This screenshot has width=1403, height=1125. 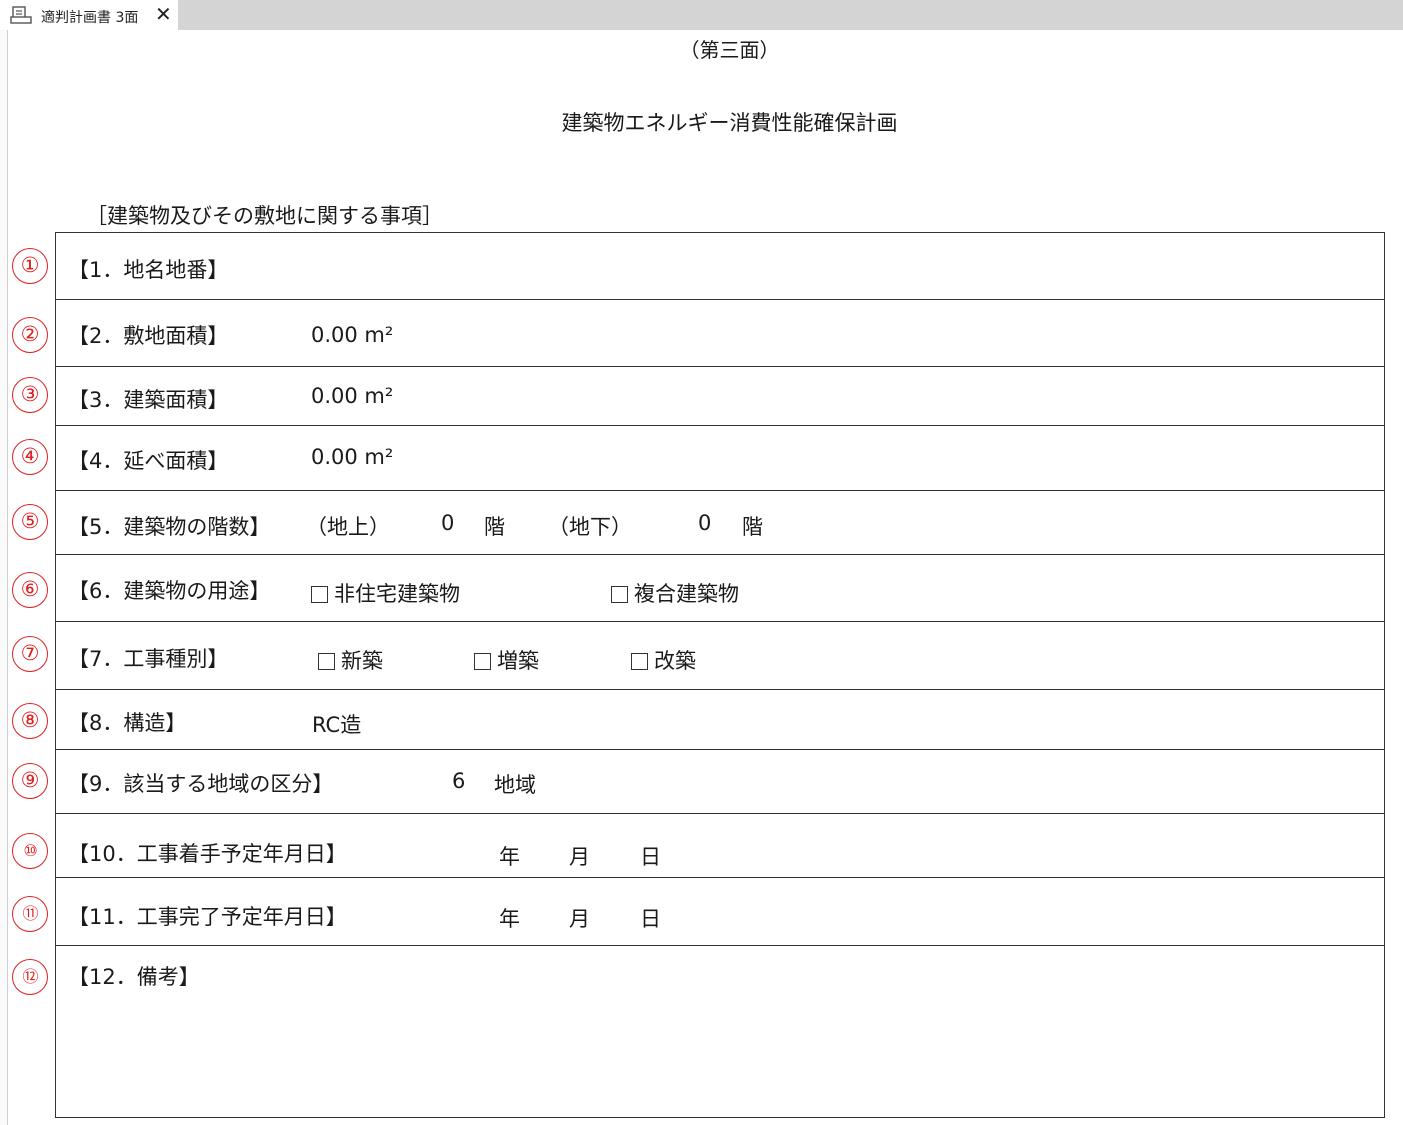 I want to click on site-area-label: 【2．敷地面積】, so click(x=148, y=336).